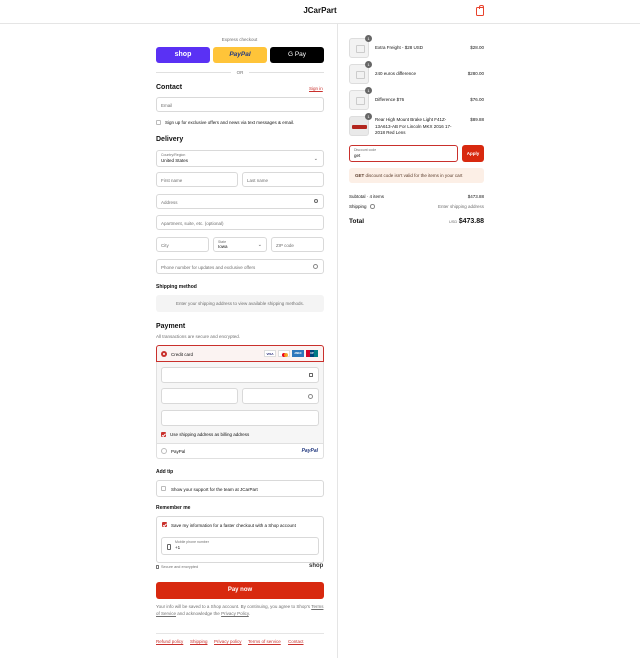 This screenshot has width=640, height=658. What do you see at coordinates (473, 153) in the screenshot?
I see `apply-discount-button: Apply` at bounding box center [473, 153].